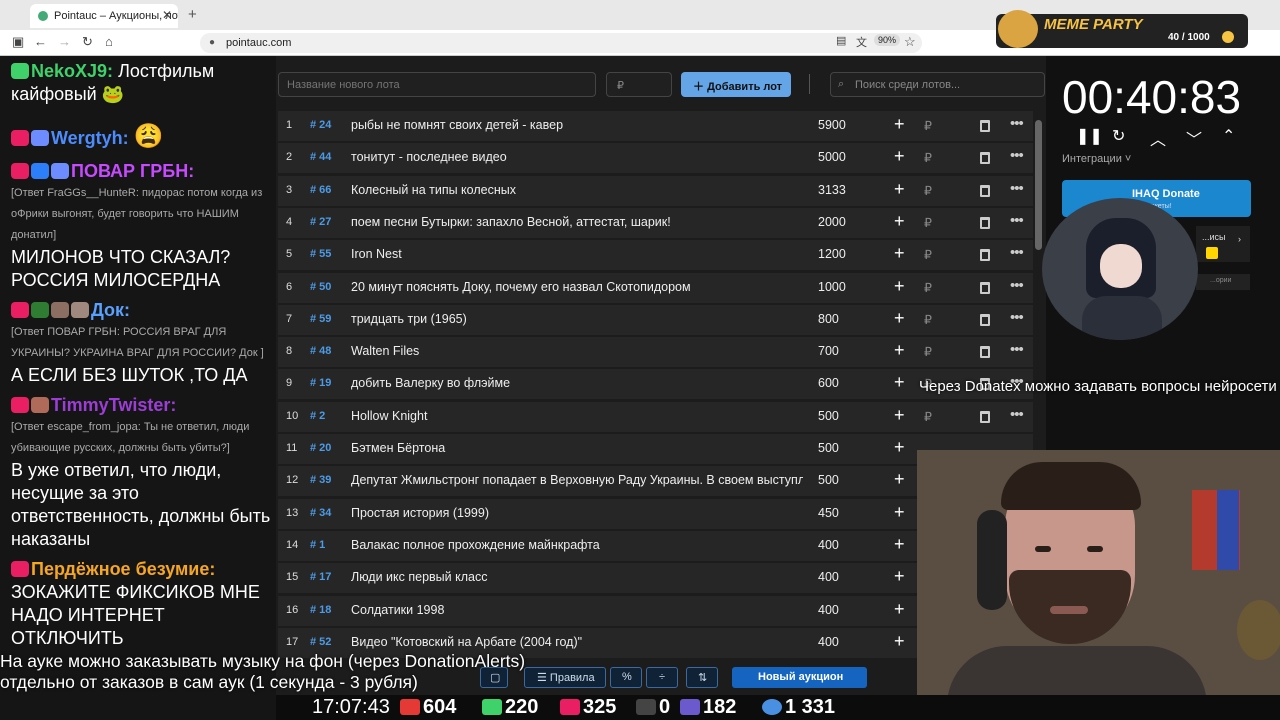  I want to click on new-auction-button: Новый аукцион, so click(799, 677).